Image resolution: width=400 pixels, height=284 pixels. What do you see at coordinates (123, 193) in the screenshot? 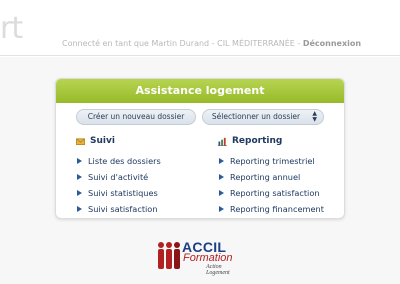
I see `link-label: Suivi statistiques` at bounding box center [123, 193].